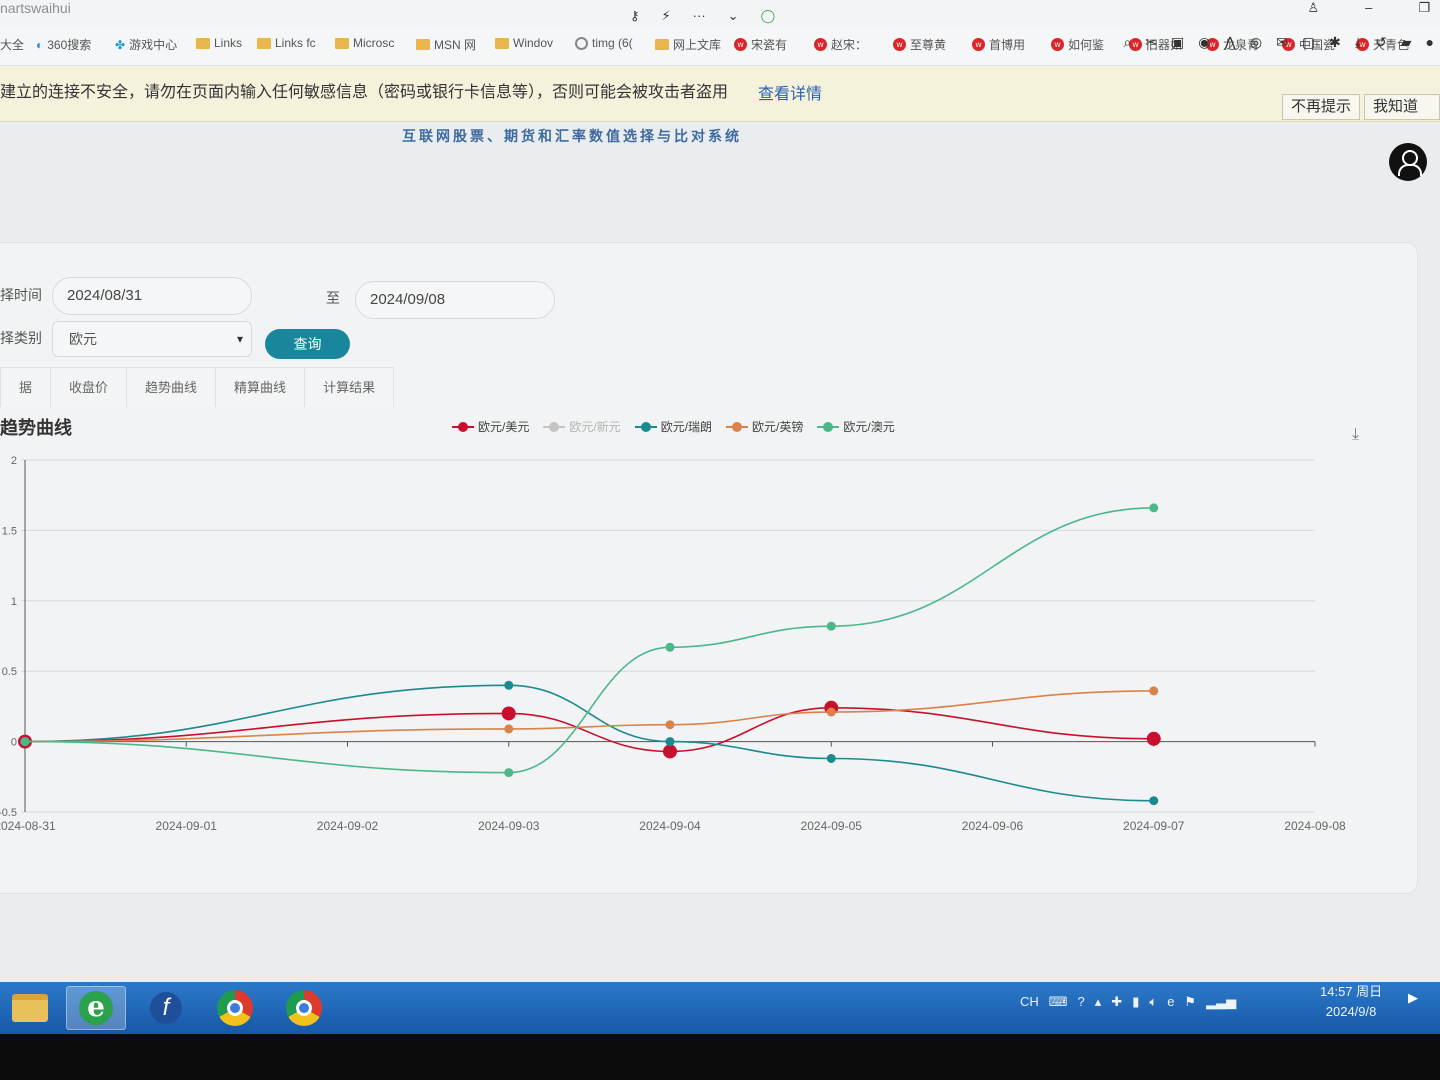 This screenshot has height=1080, width=1440. Describe the element at coordinates (1058, 1002) in the screenshot. I see `keyboard-icon: ⌨` at that location.